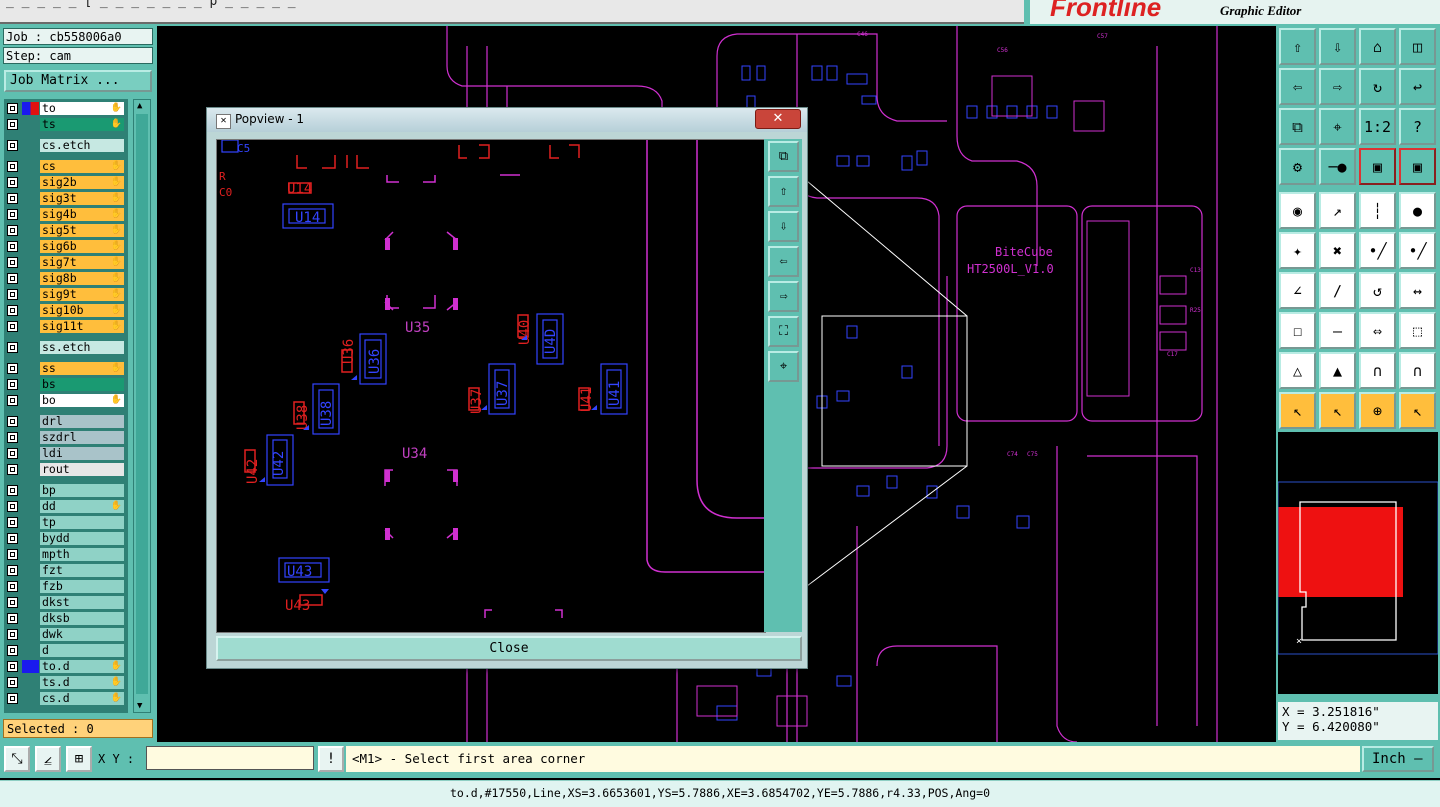  What do you see at coordinates (66, 469) in the screenshot?
I see `layer-row: rout` at bounding box center [66, 469].